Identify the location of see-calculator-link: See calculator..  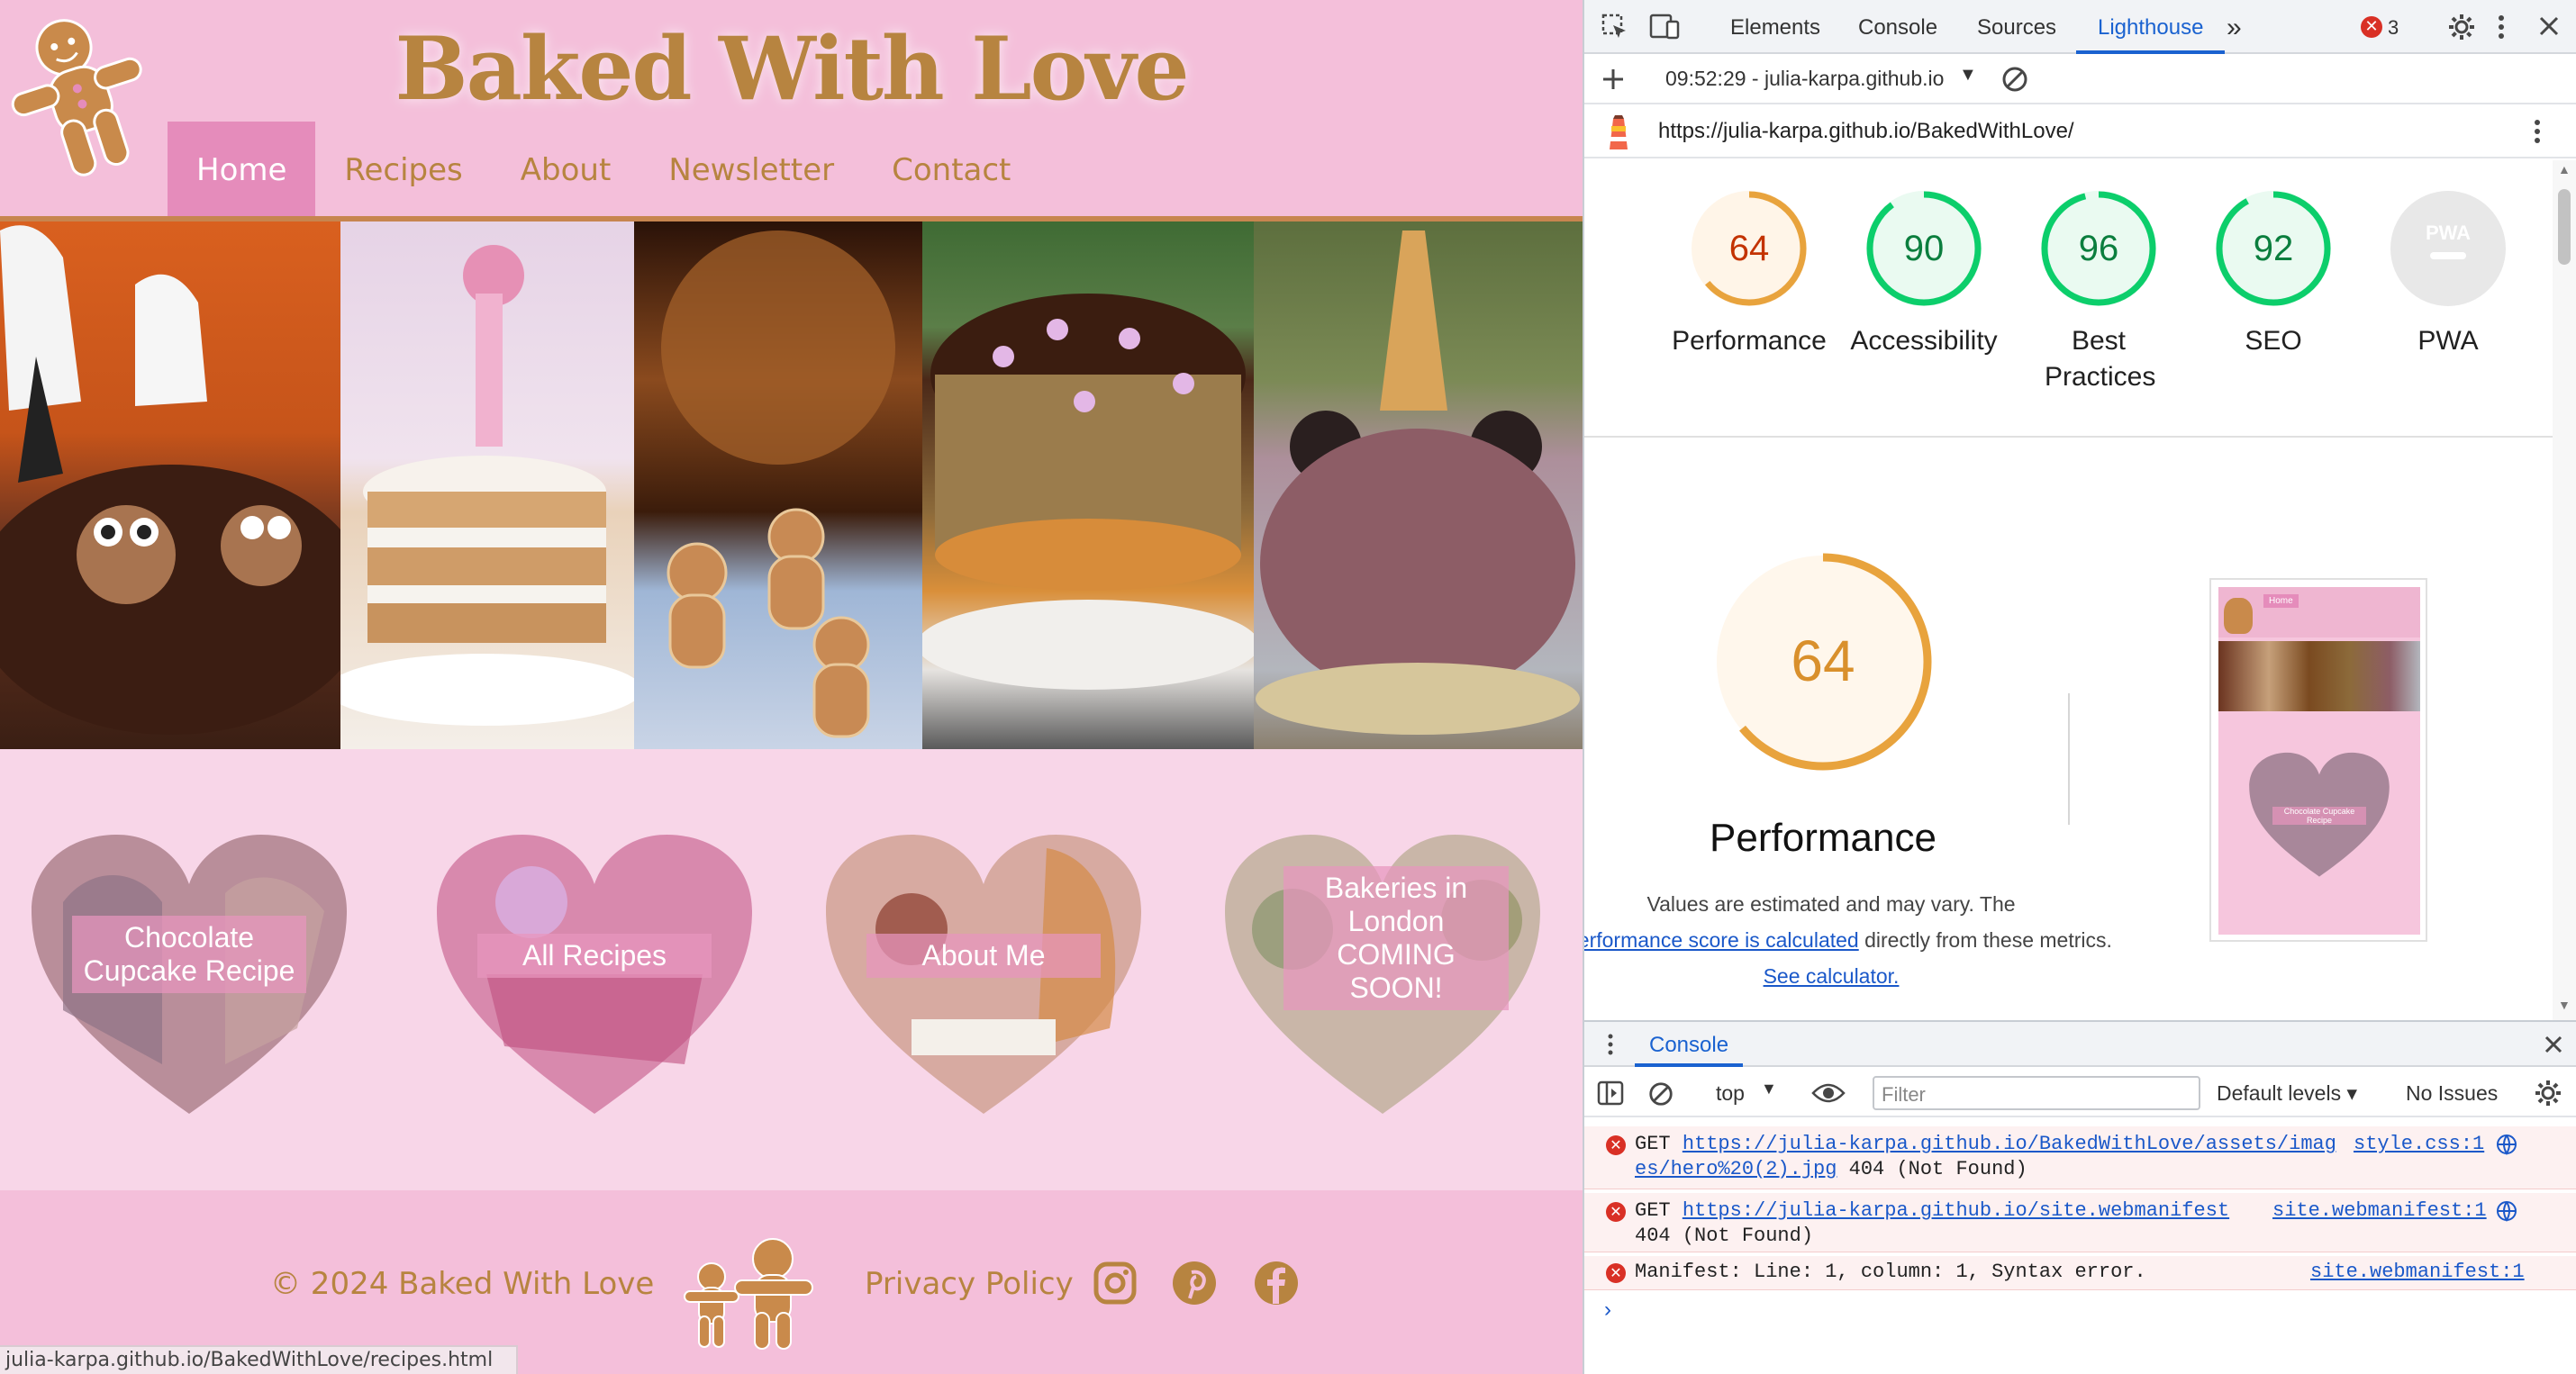
(1832, 976).